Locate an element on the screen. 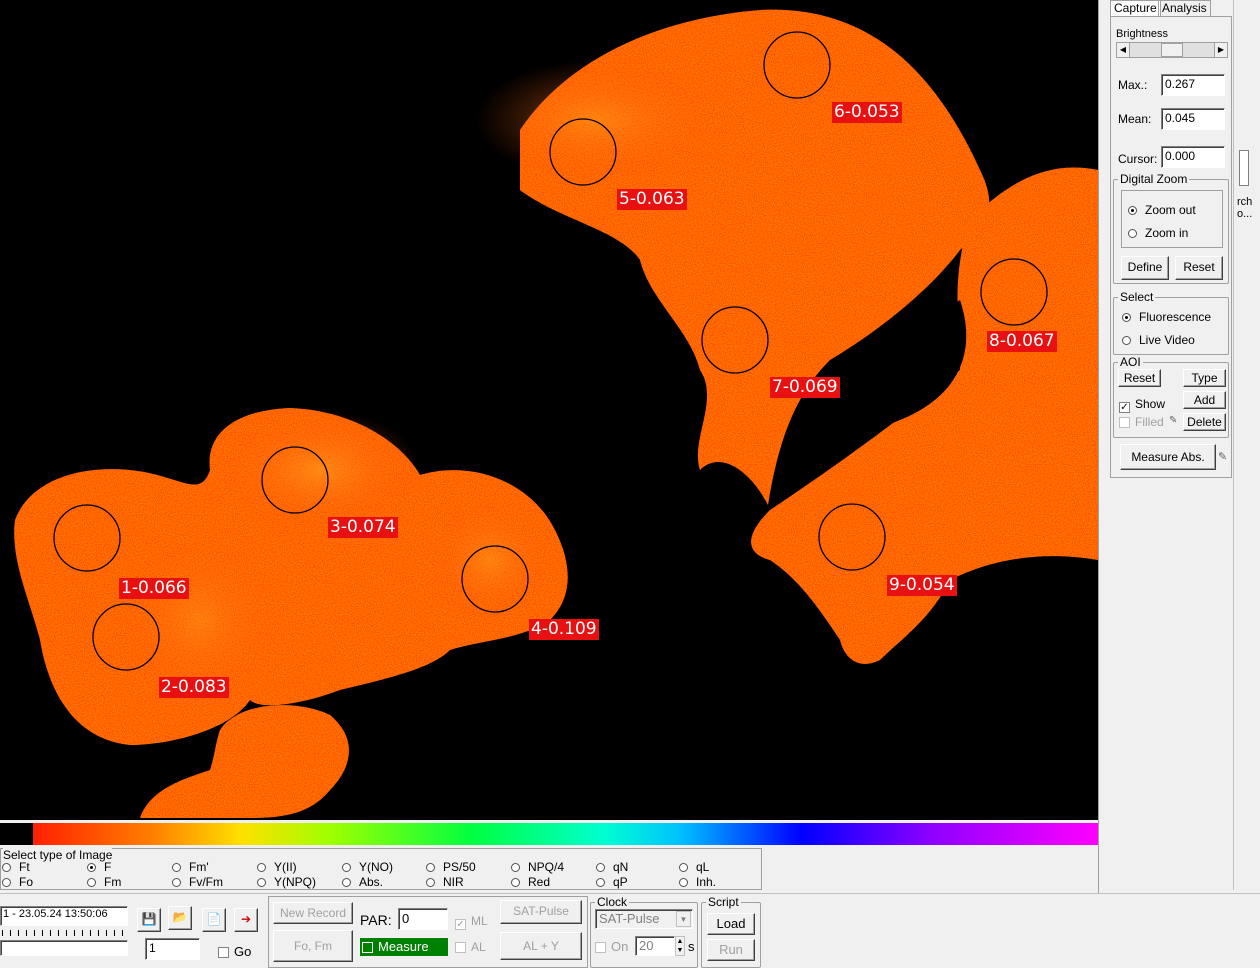  clock-select: SAT-Pulse ▼ is located at coordinates (644, 919).